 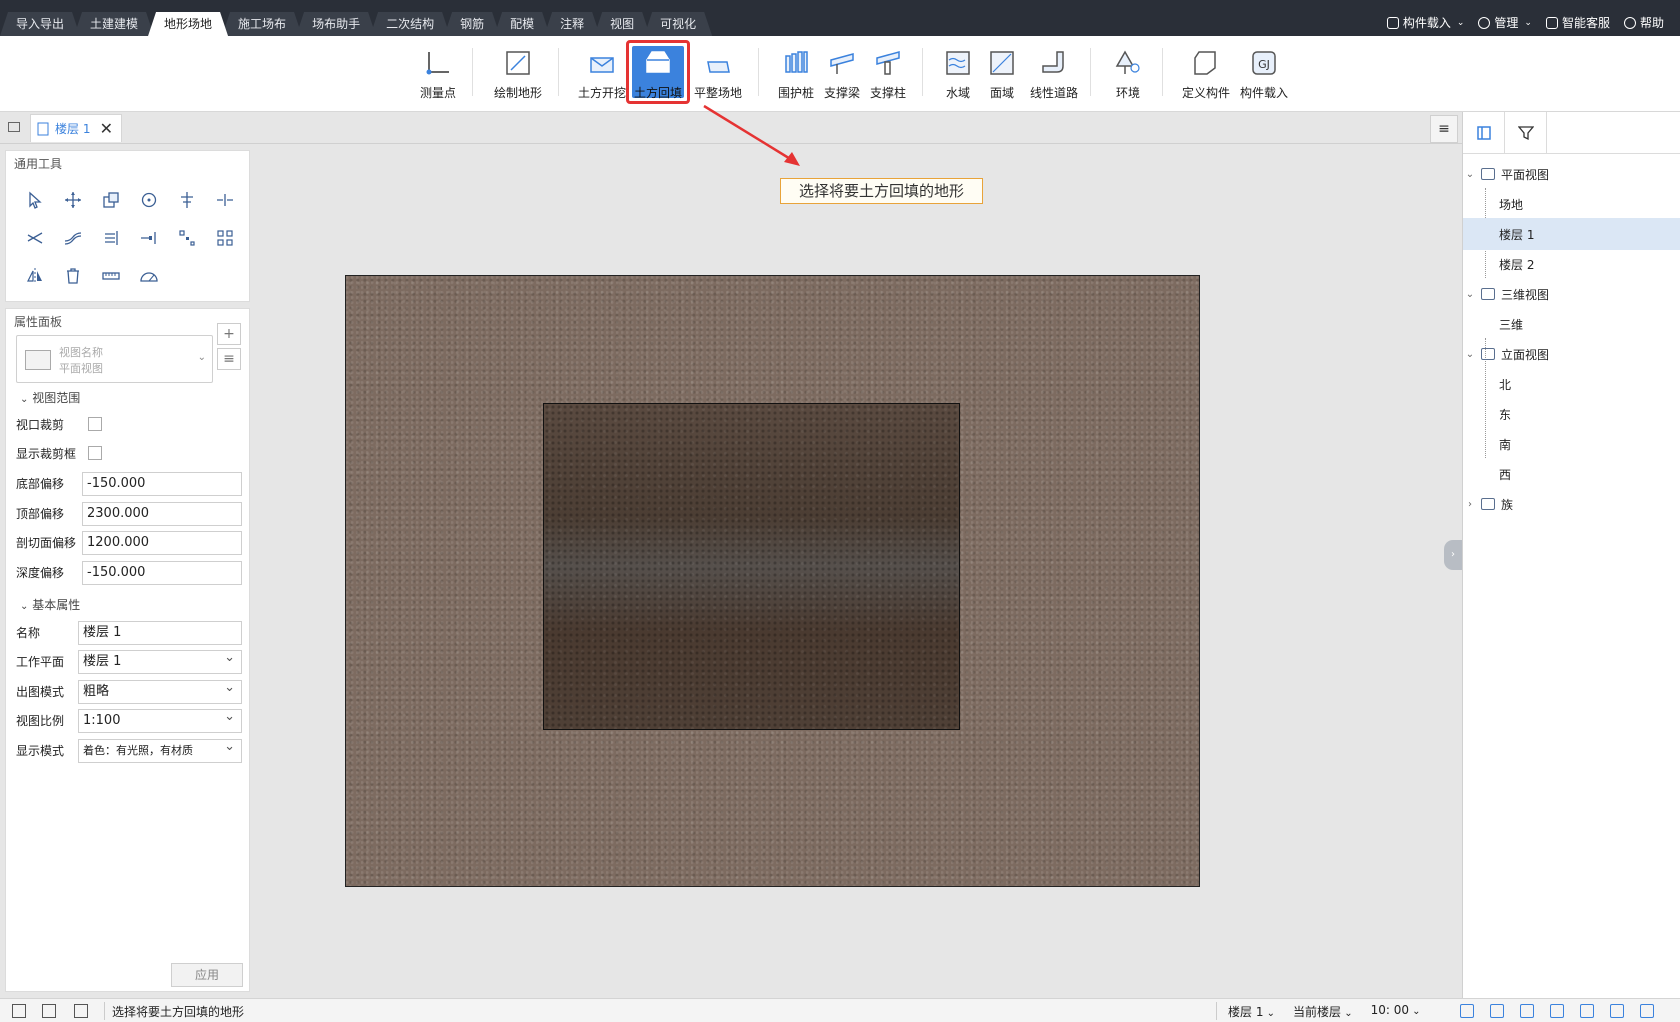 What do you see at coordinates (262, 24) in the screenshot?
I see `tab-3: 施工场布` at bounding box center [262, 24].